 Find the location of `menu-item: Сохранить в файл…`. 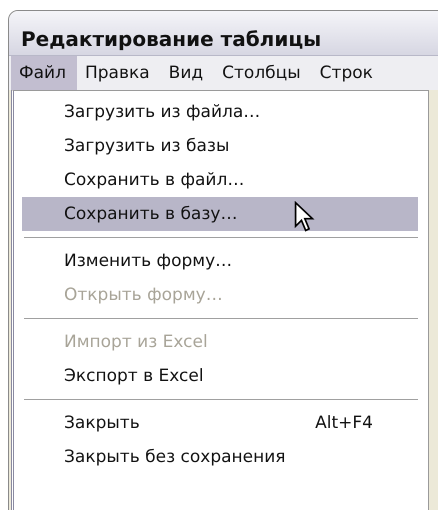

menu-item: Сохранить в файл… is located at coordinates (220, 180).